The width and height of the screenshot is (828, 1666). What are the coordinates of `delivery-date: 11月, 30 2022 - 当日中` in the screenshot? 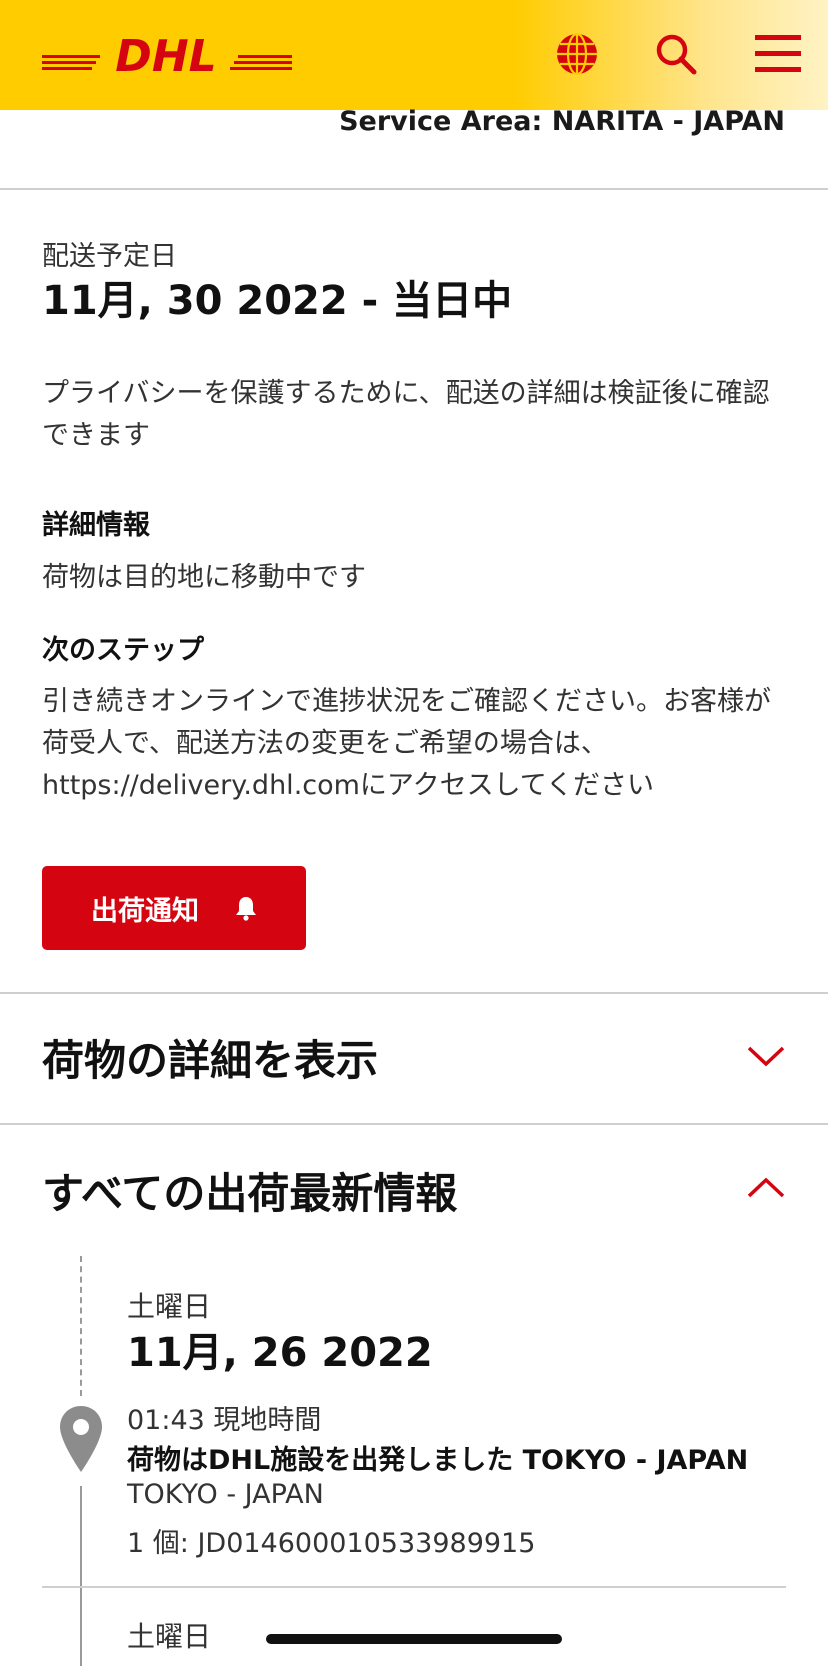 It's located at (277, 301).